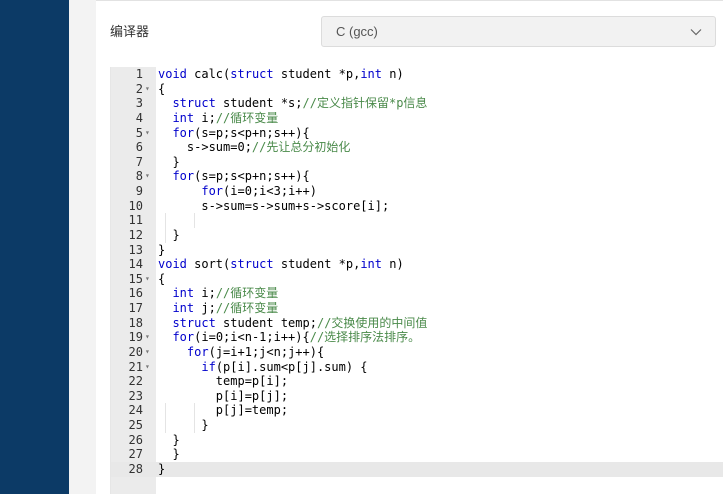 This screenshot has height=494, width=723. What do you see at coordinates (208, 74) in the screenshot?
I see `code-token: calc(` at bounding box center [208, 74].